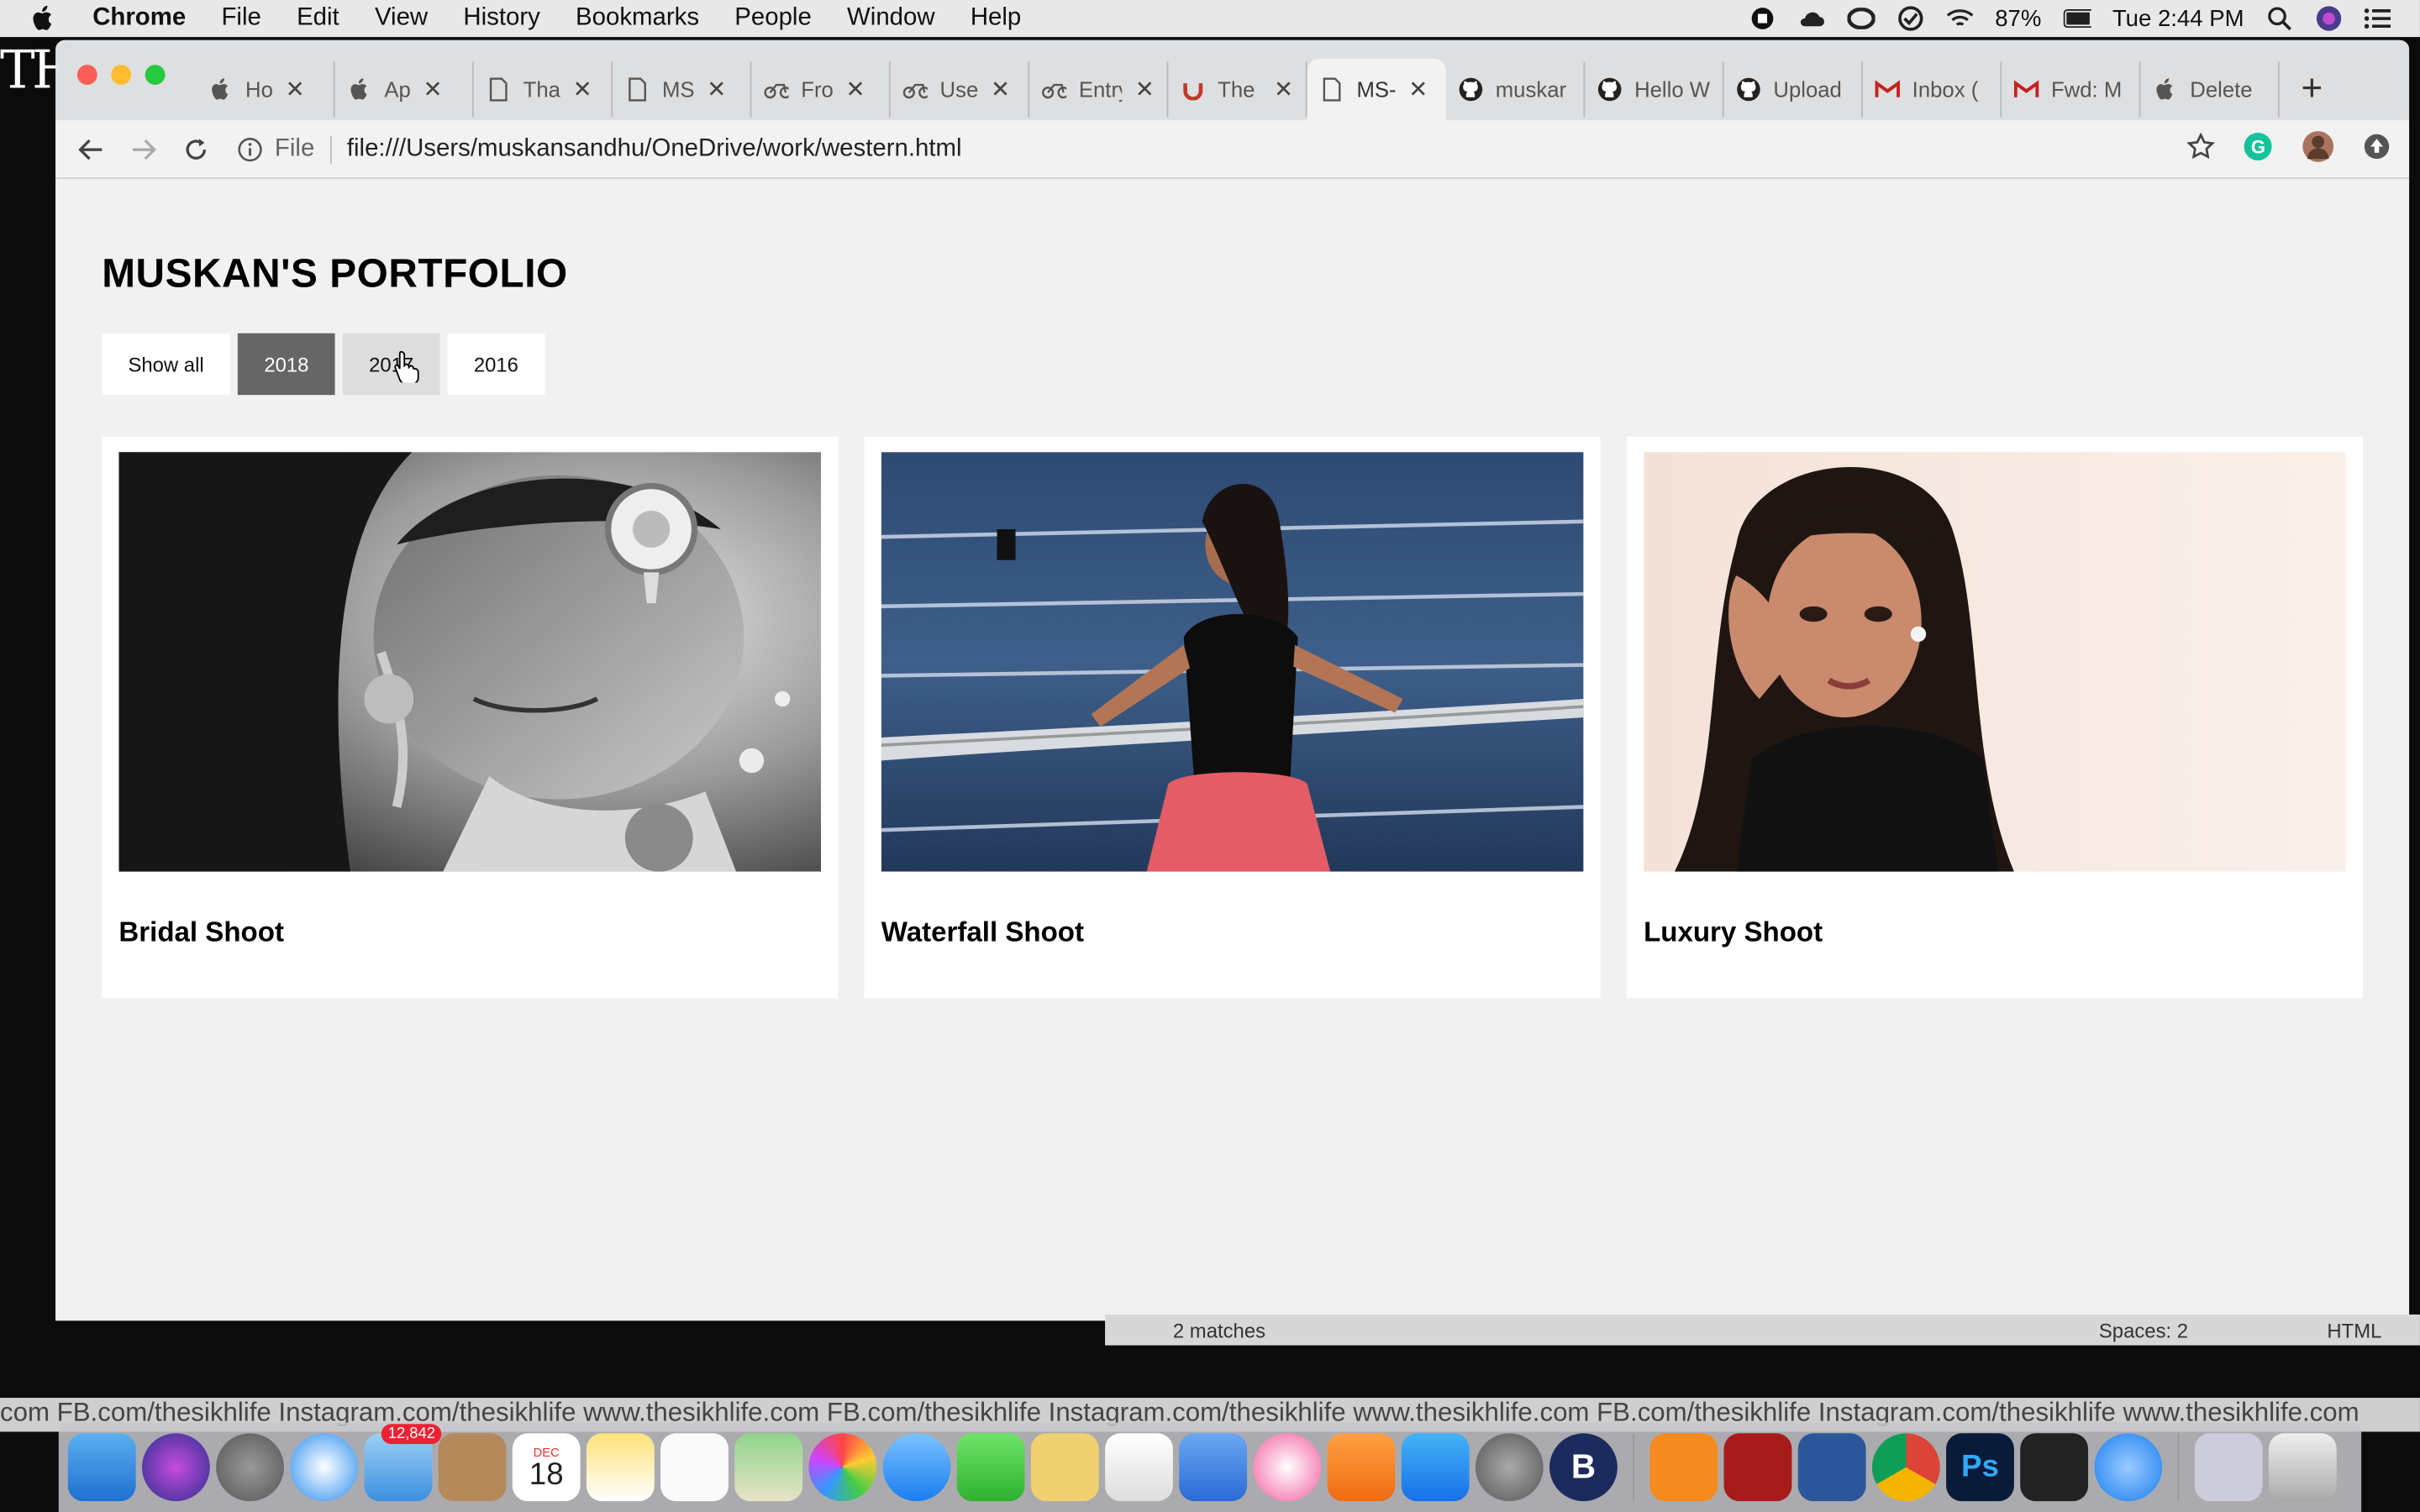  Describe the element at coordinates (496, 364) in the screenshot. I see `filter-2016-button: 2016` at that location.